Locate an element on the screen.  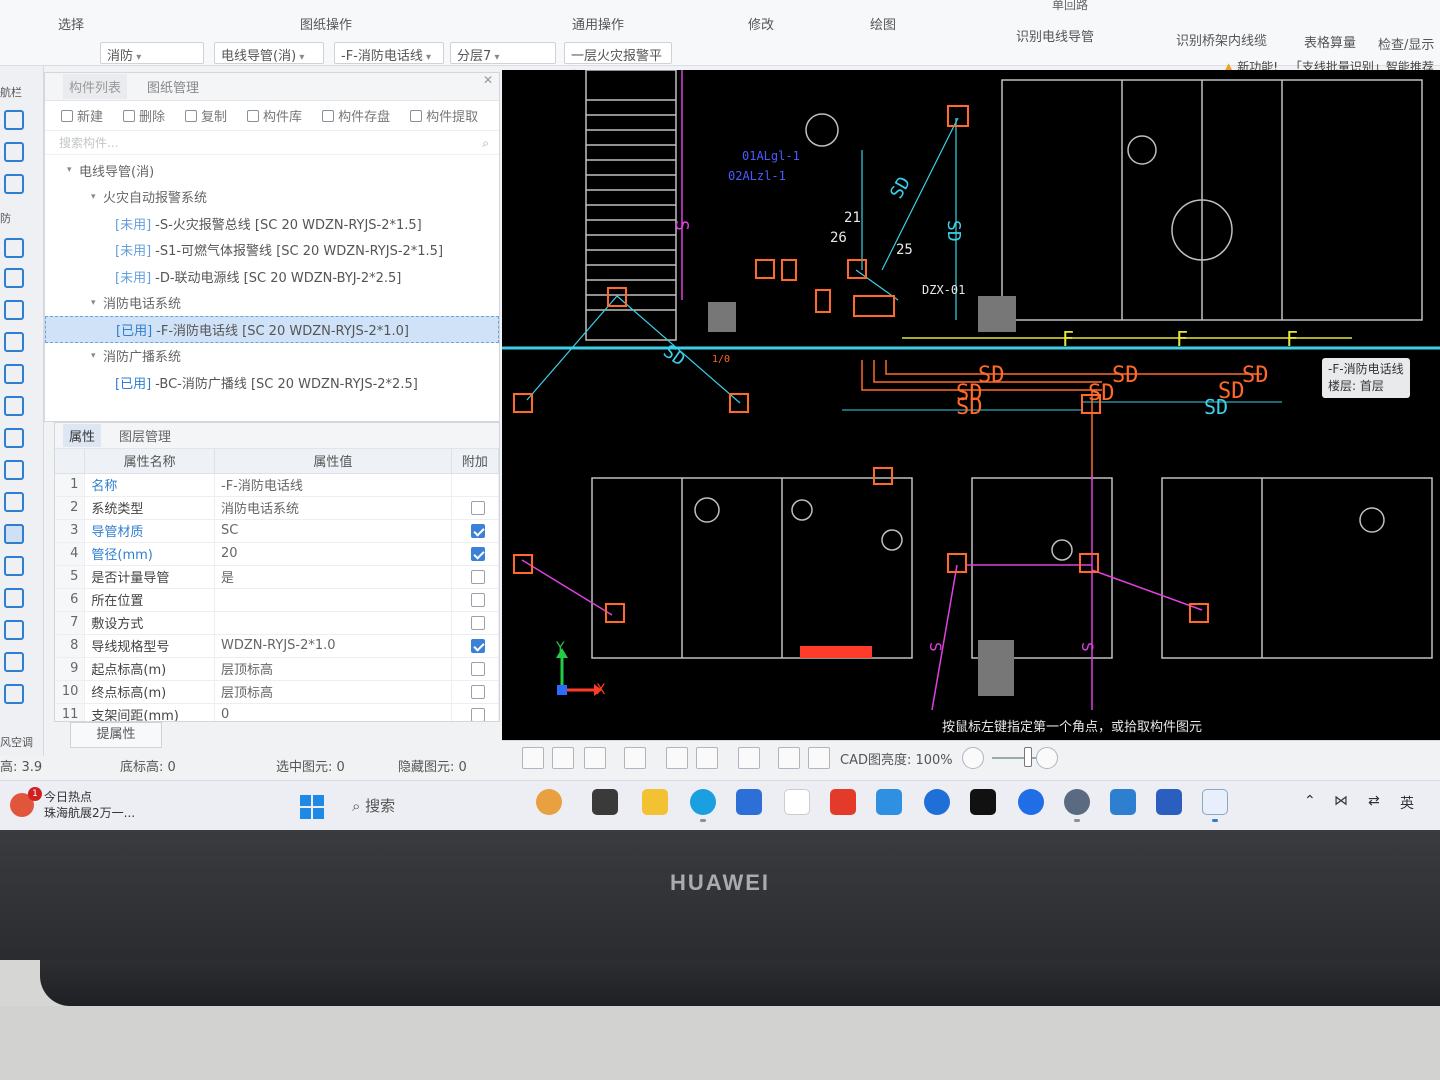
huawei-app-icon is located at coordinates (843, 802).